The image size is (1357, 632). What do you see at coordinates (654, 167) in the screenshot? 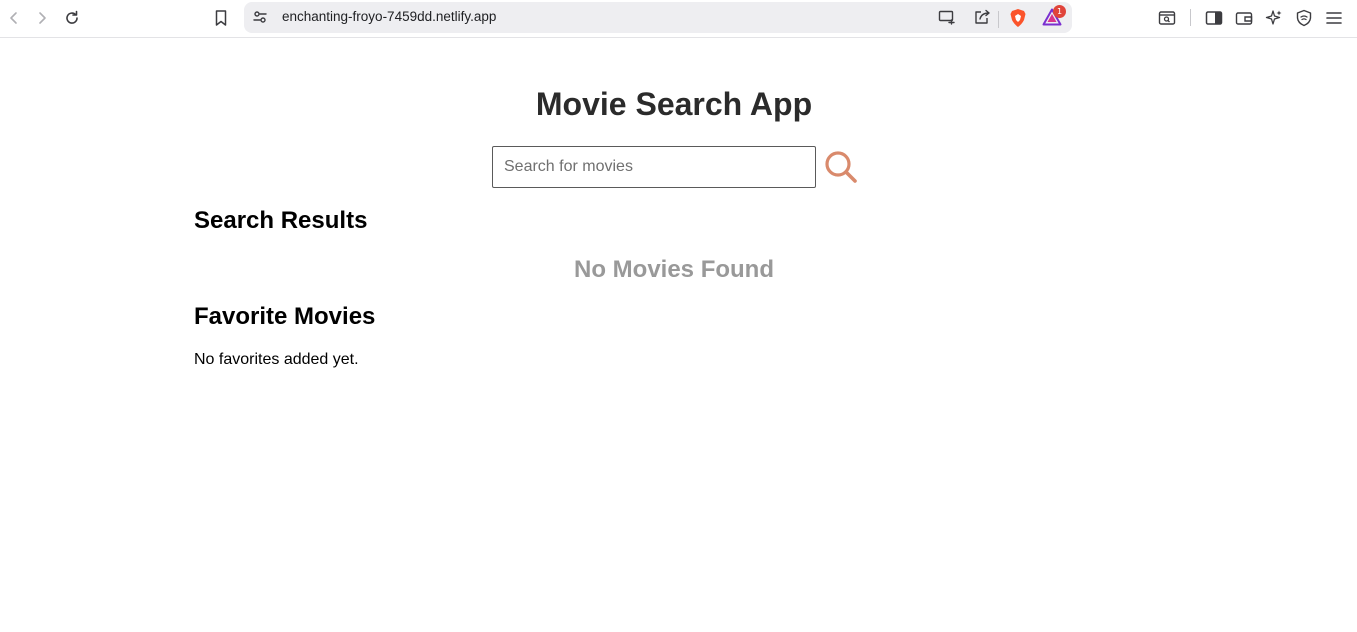
I see `search-input` at bounding box center [654, 167].